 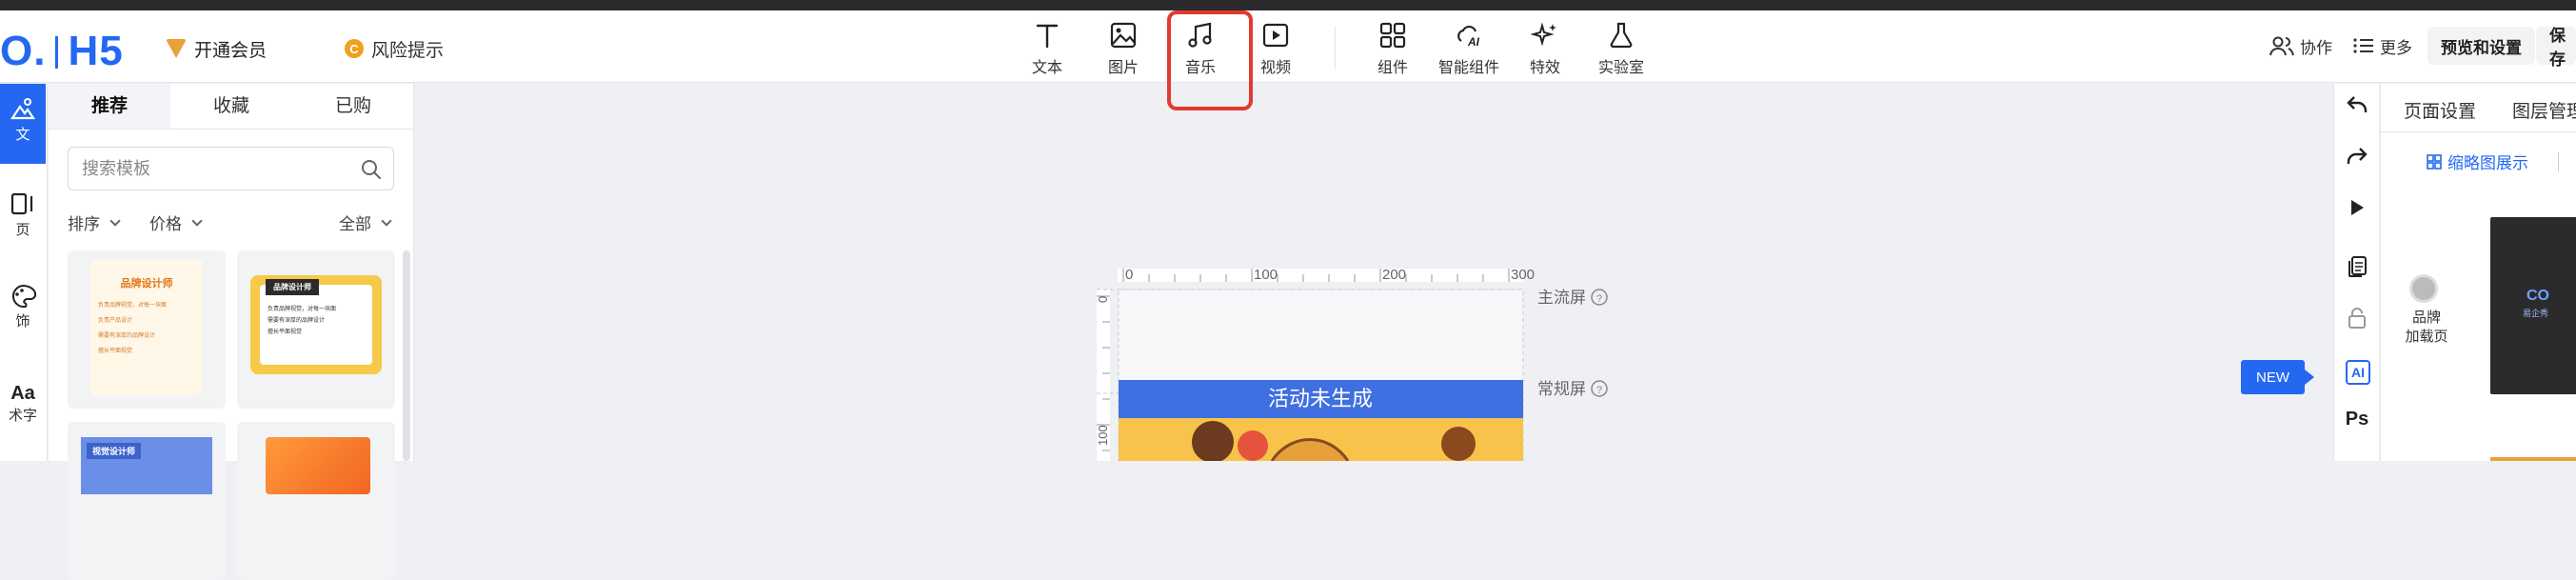 I want to click on template-card: 视觉设计师, so click(x=147, y=501).